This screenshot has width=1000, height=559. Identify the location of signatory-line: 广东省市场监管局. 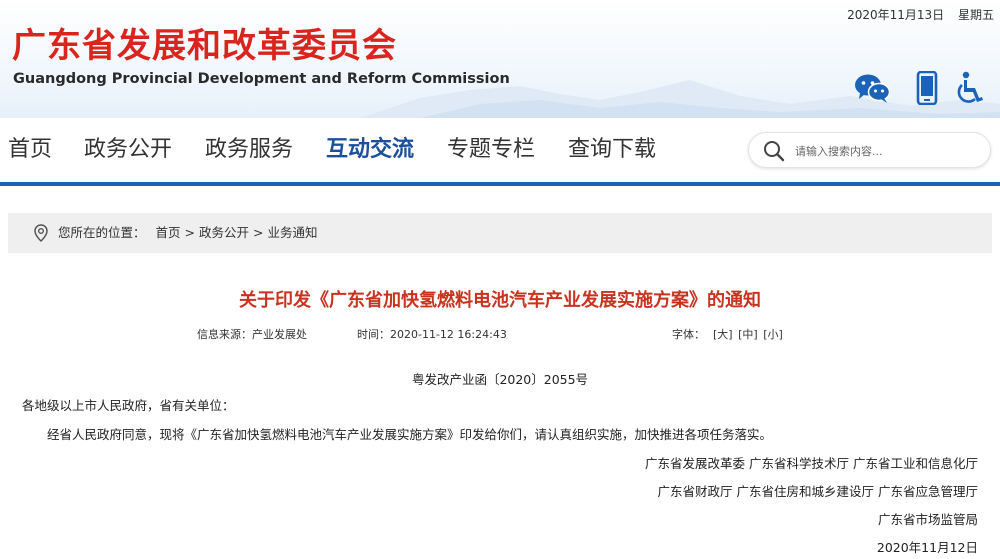
(927, 519).